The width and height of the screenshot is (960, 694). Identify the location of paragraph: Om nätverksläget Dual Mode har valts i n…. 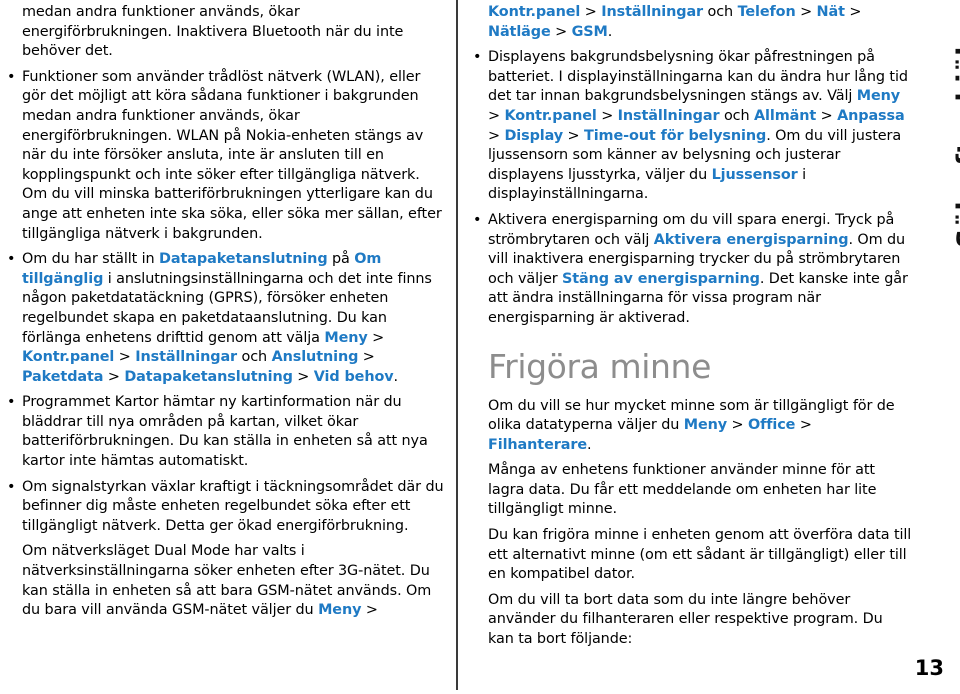
(234, 581).